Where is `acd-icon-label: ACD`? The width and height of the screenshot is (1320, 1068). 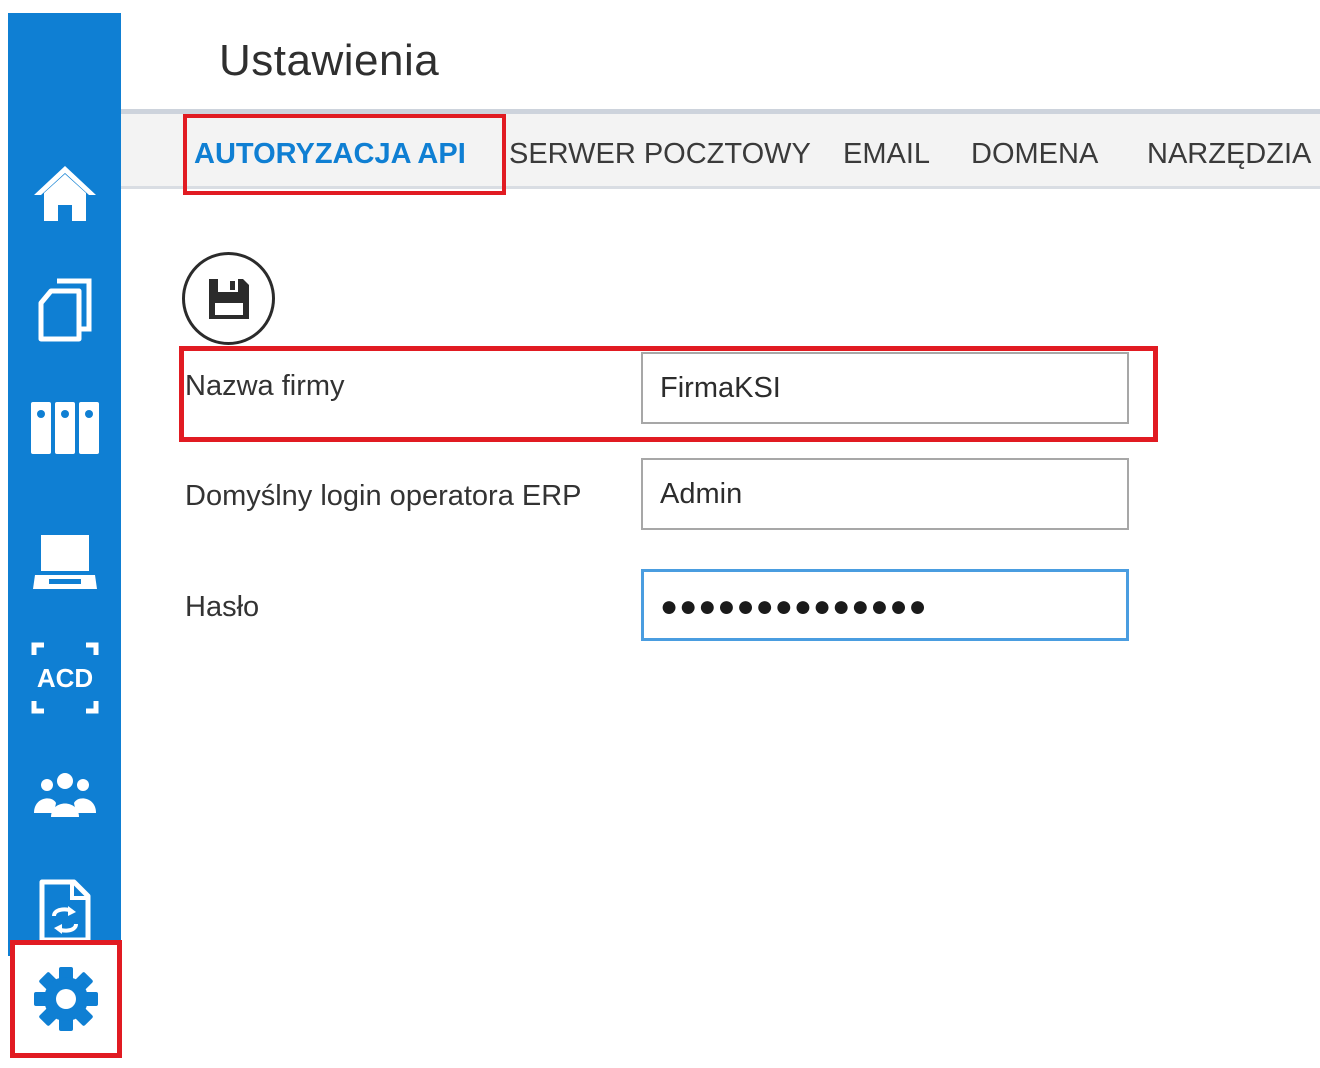
acd-icon-label: ACD is located at coordinates (64, 678).